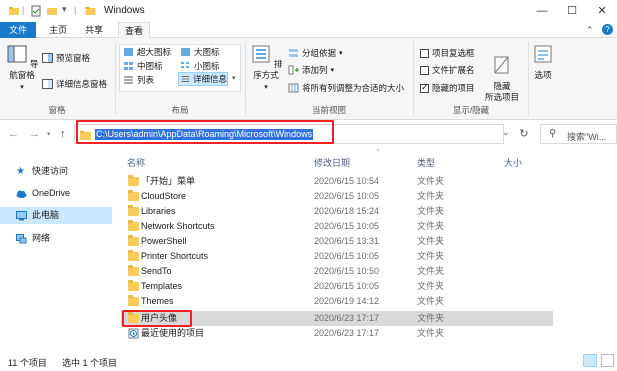 Image resolution: width=617 pixels, height=371 pixels. What do you see at coordinates (124, 10) in the screenshot?
I see `window-title: Windows` at bounding box center [124, 10].